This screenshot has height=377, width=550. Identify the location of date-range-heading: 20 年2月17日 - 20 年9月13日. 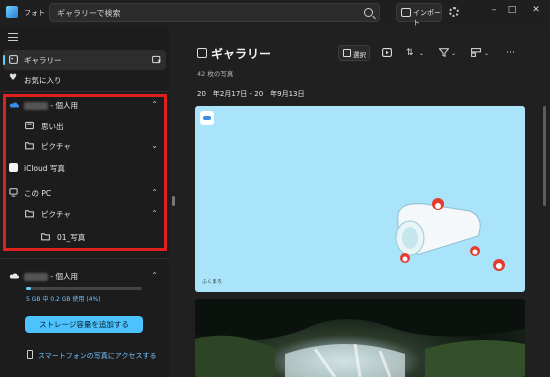
(251, 94).